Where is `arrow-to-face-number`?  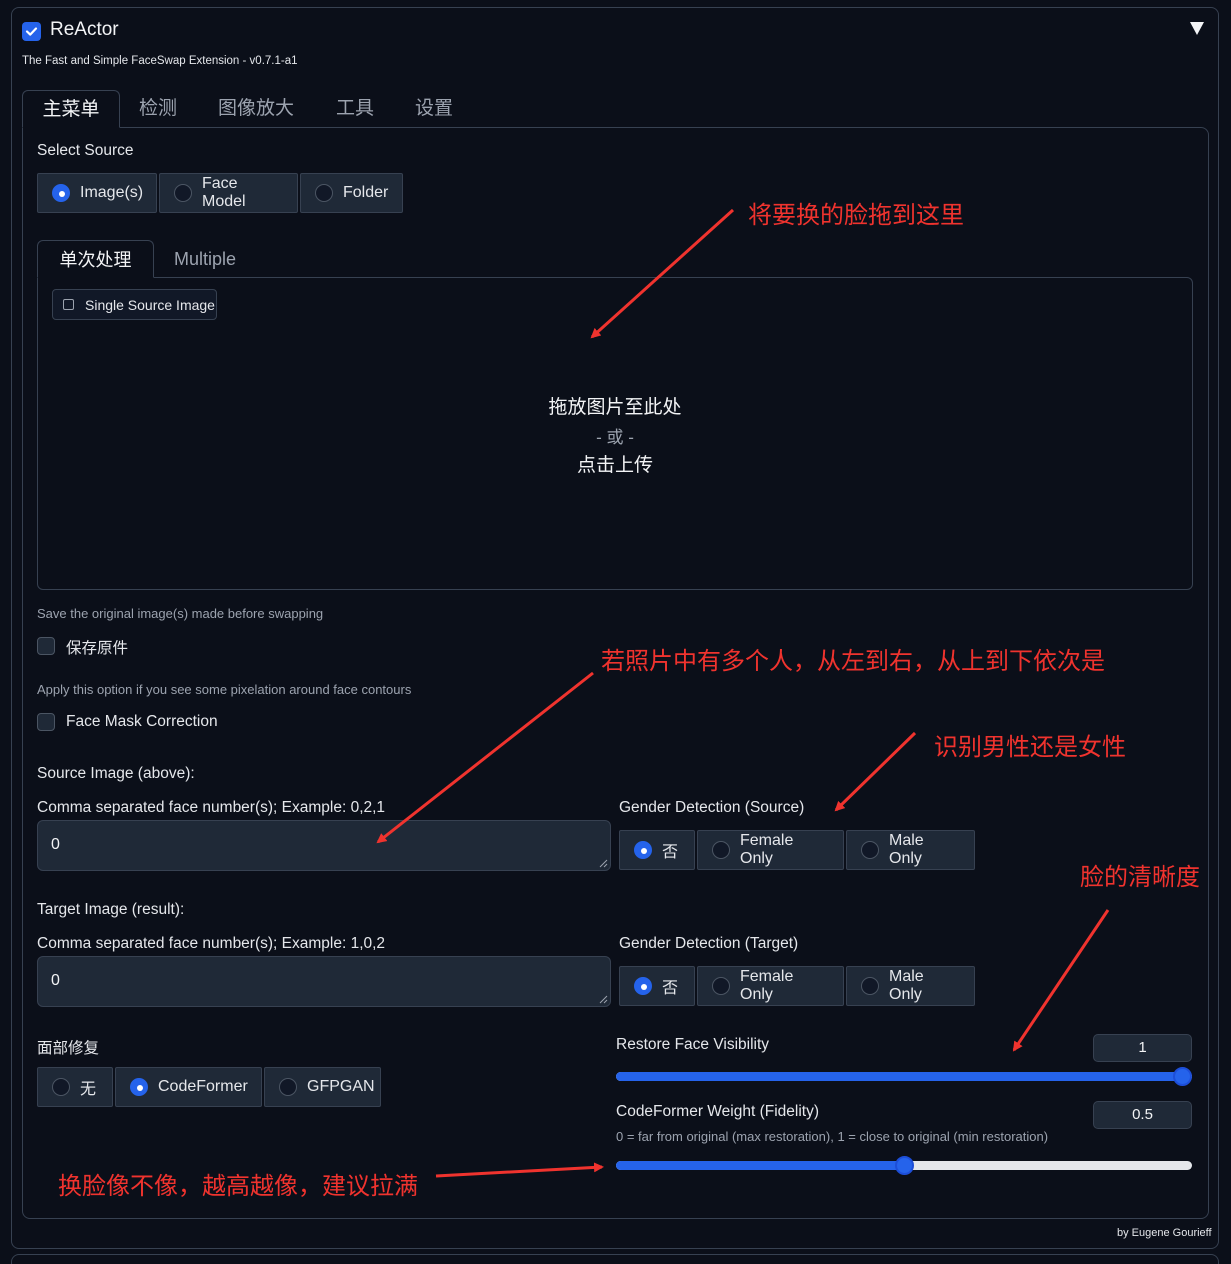 arrow-to-face-number is located at coordinates (485, 757).